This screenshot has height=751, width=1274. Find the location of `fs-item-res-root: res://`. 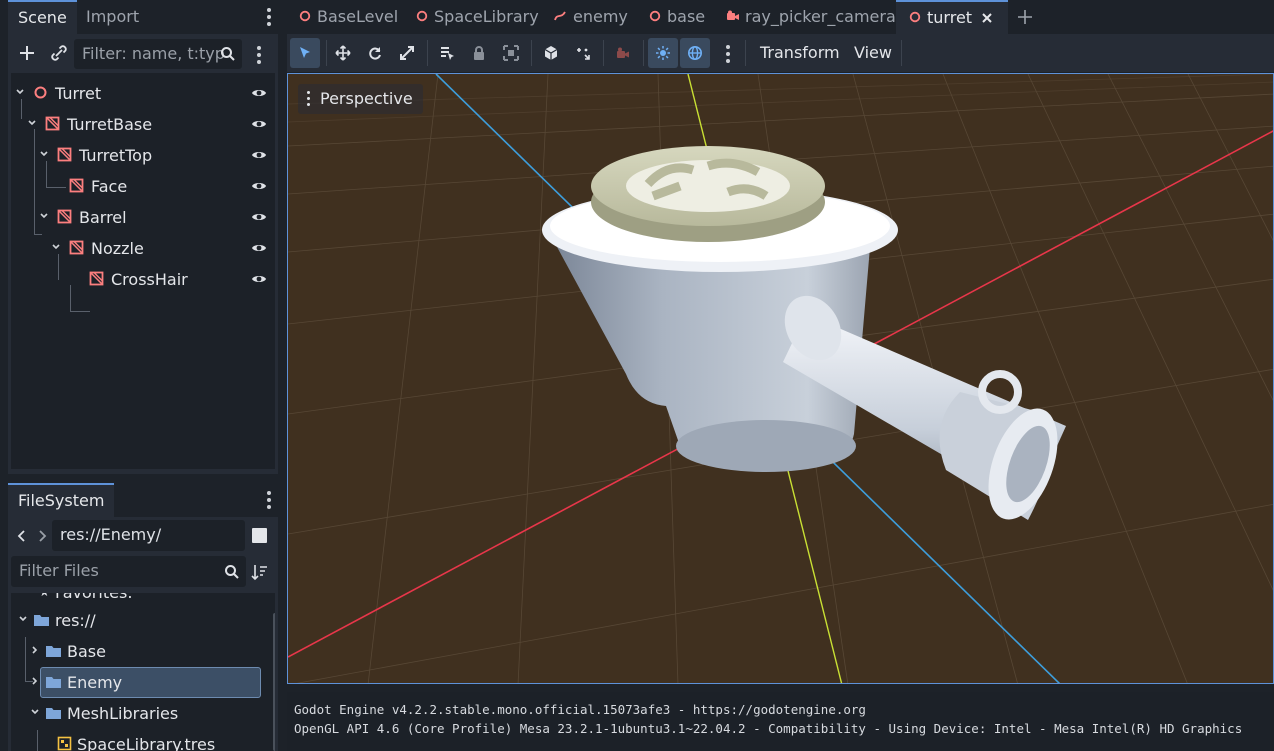

fs-item-res-root: res:// is located at coordinates (143, 620).